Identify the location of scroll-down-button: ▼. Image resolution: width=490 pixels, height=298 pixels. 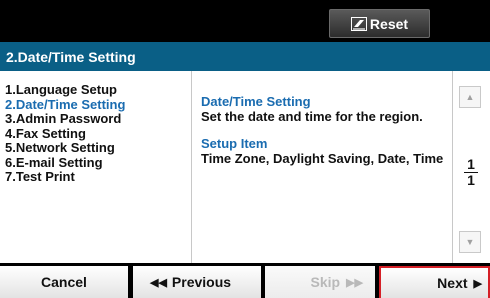
(470, 242).